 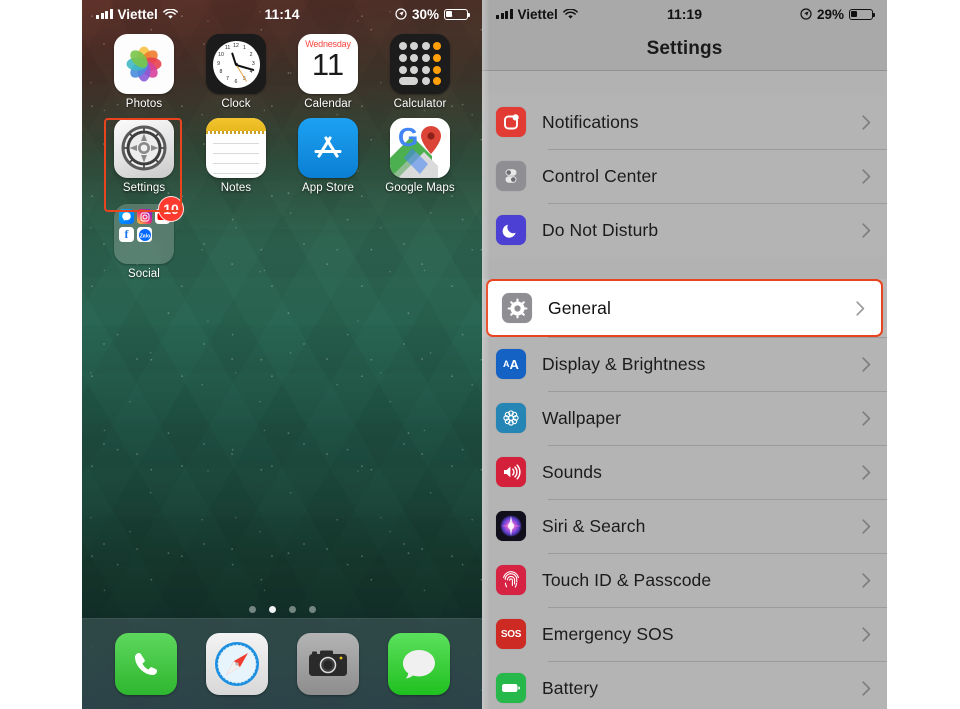 What do you see at coordinates (420, 148) in the screenshot?
I see `google-maps-glyph: G` at bounding box center [420, 148].